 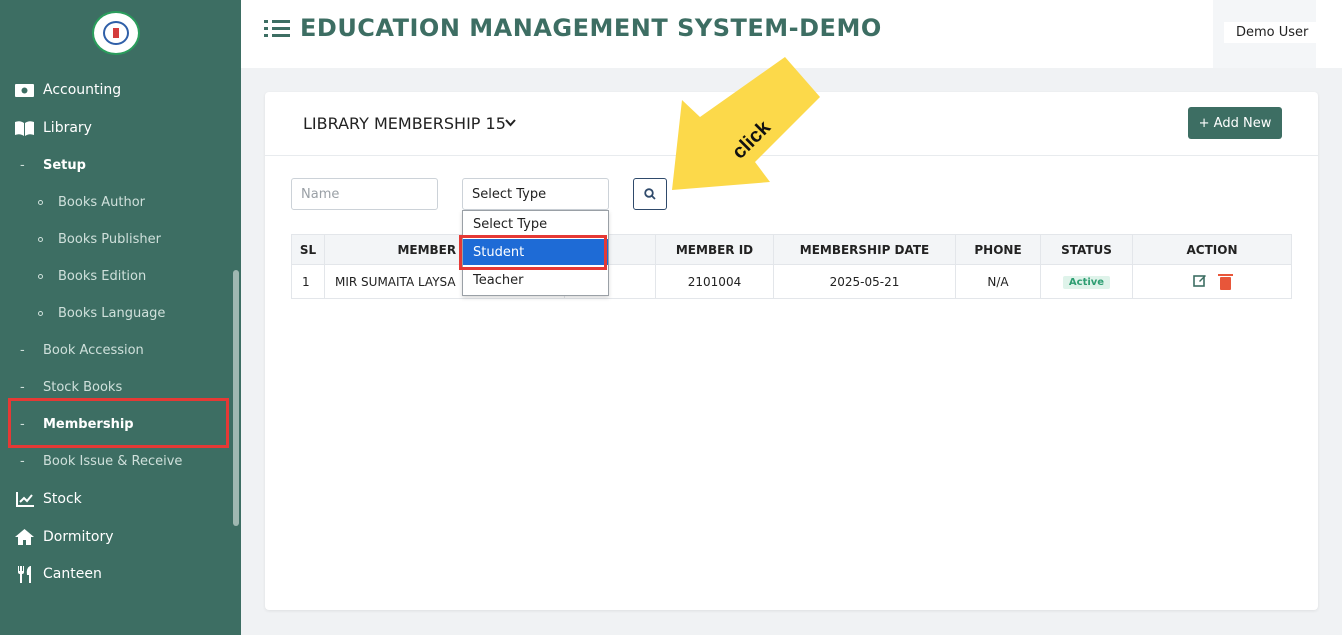 I want to click on sidebar-item-label: Books Author, so click(x=102, y=202).